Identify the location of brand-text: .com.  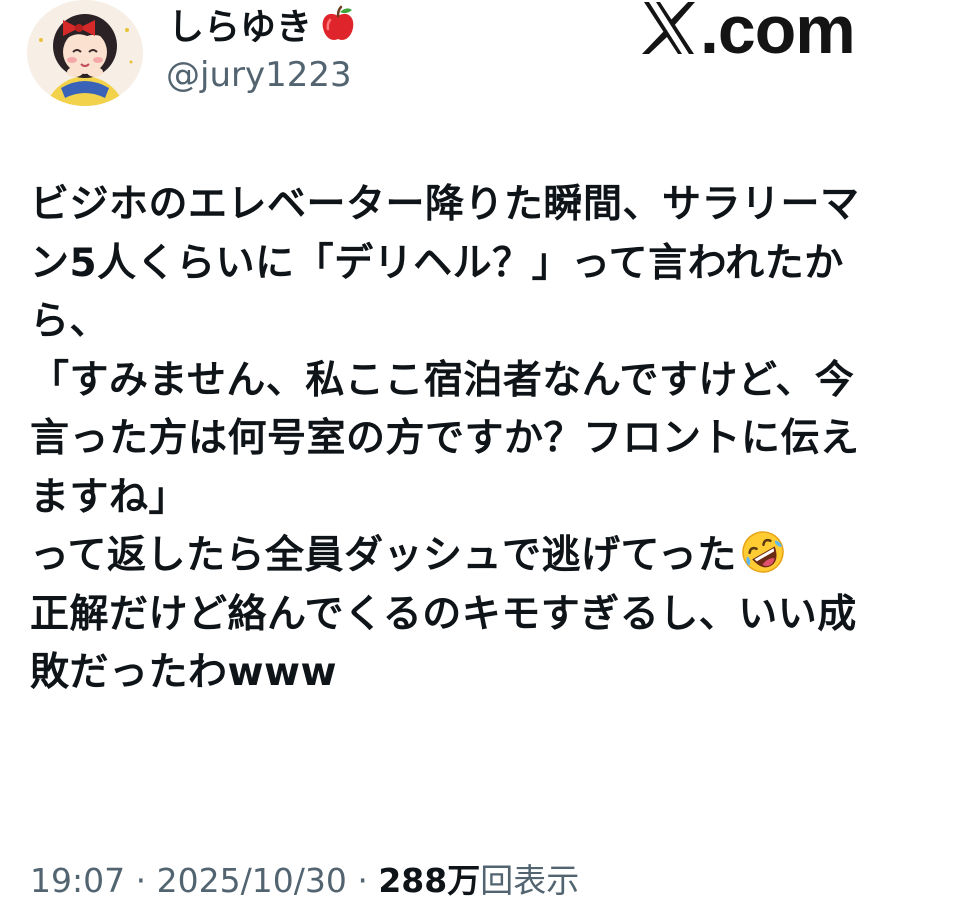
(778, 34).